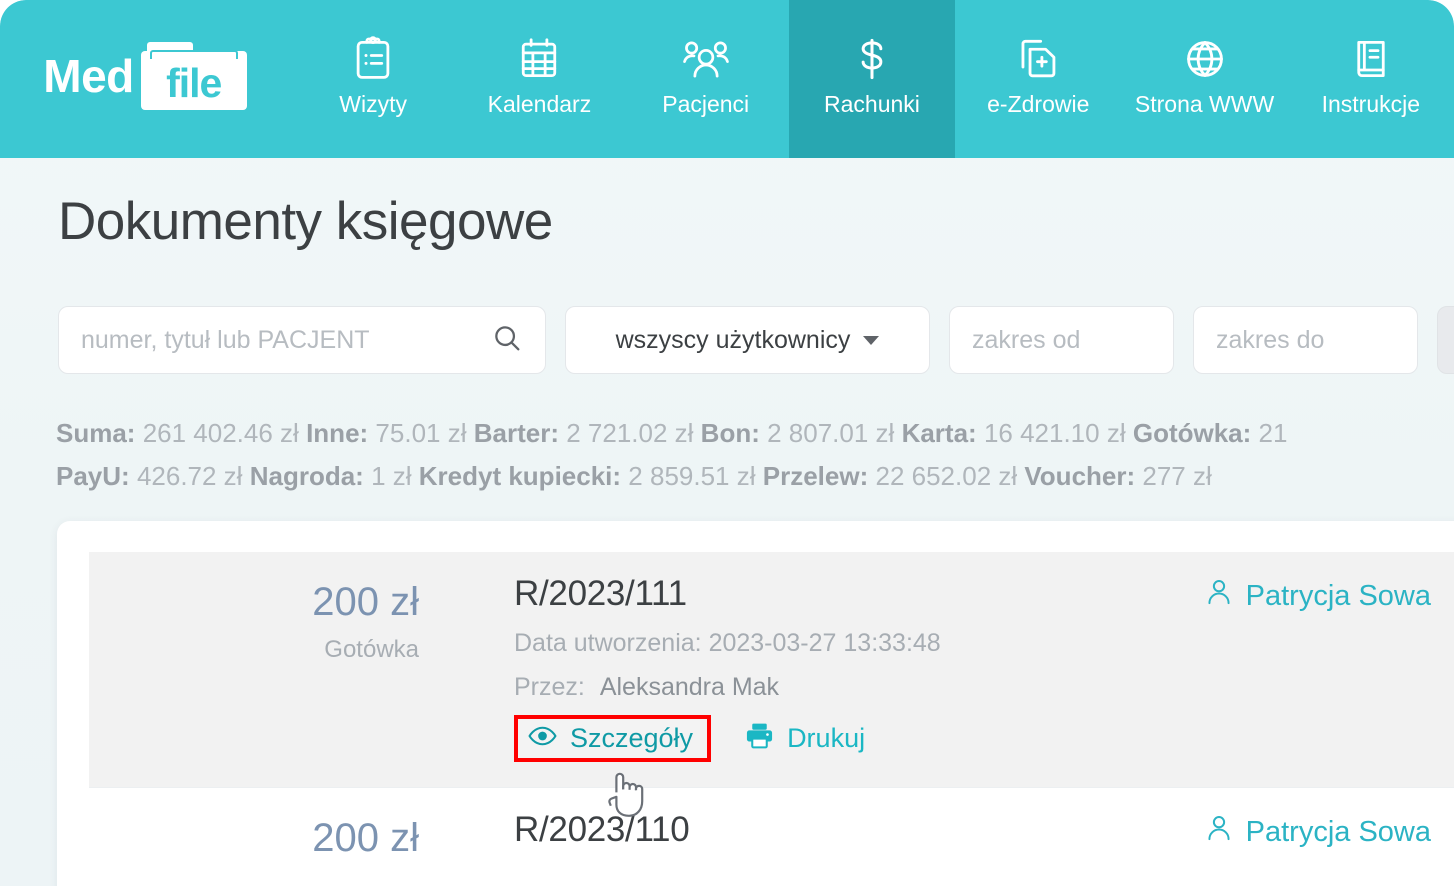  What do you see at coordinates (939, 433) in the screenshot?
I see `summary-label: Karta:` at bounding box center [939, 433].